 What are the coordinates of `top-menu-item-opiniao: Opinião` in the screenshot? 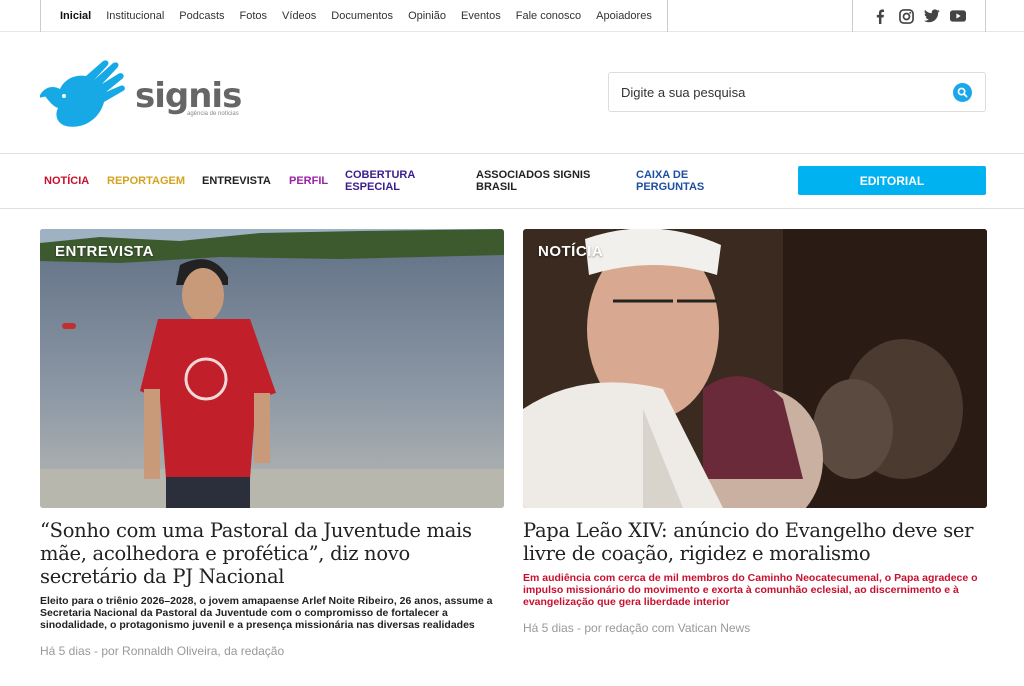 It's located at (427, 16).